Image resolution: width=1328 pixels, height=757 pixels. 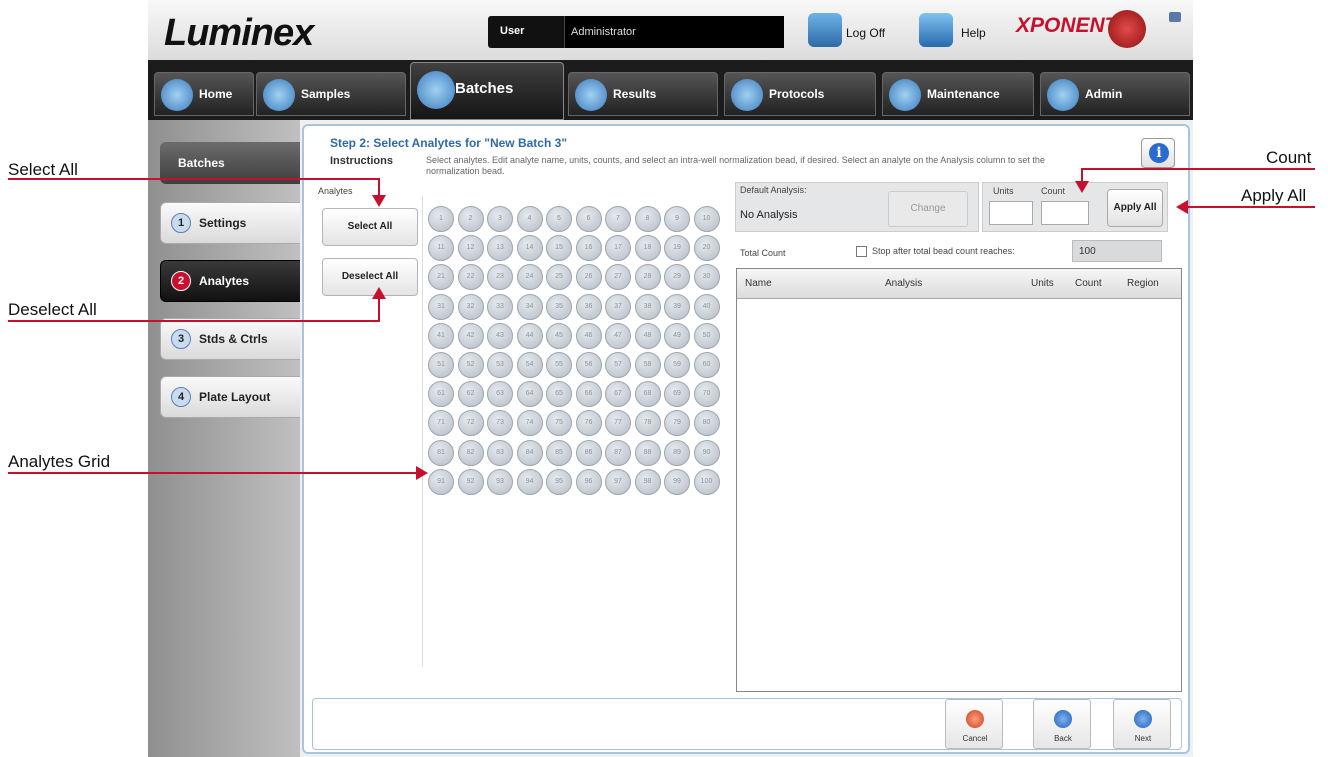 What do you see at coordinates (618, 219) in the screenshot?
I see `analyte-bead-7: 7` at bounding box center [618, 219].